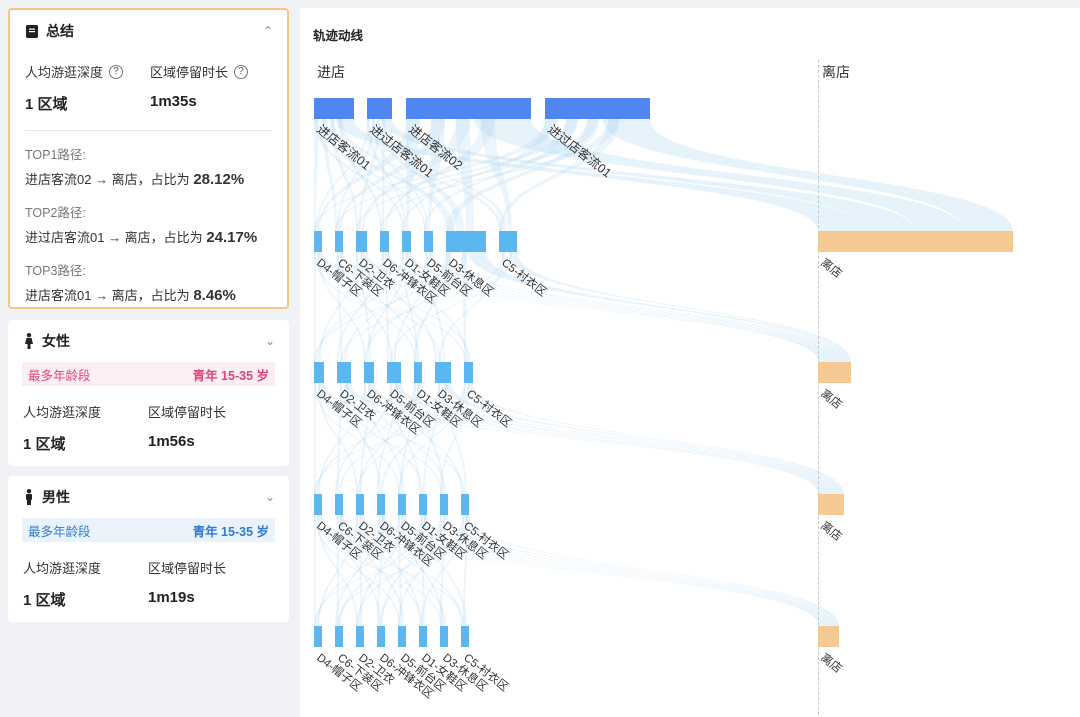  What do you see at coordinates (141, 237) in the screenshot?
I see `top2-path: 进过店客流01 → 离店，占比为 24.17%` at bounding box center [141, 237].